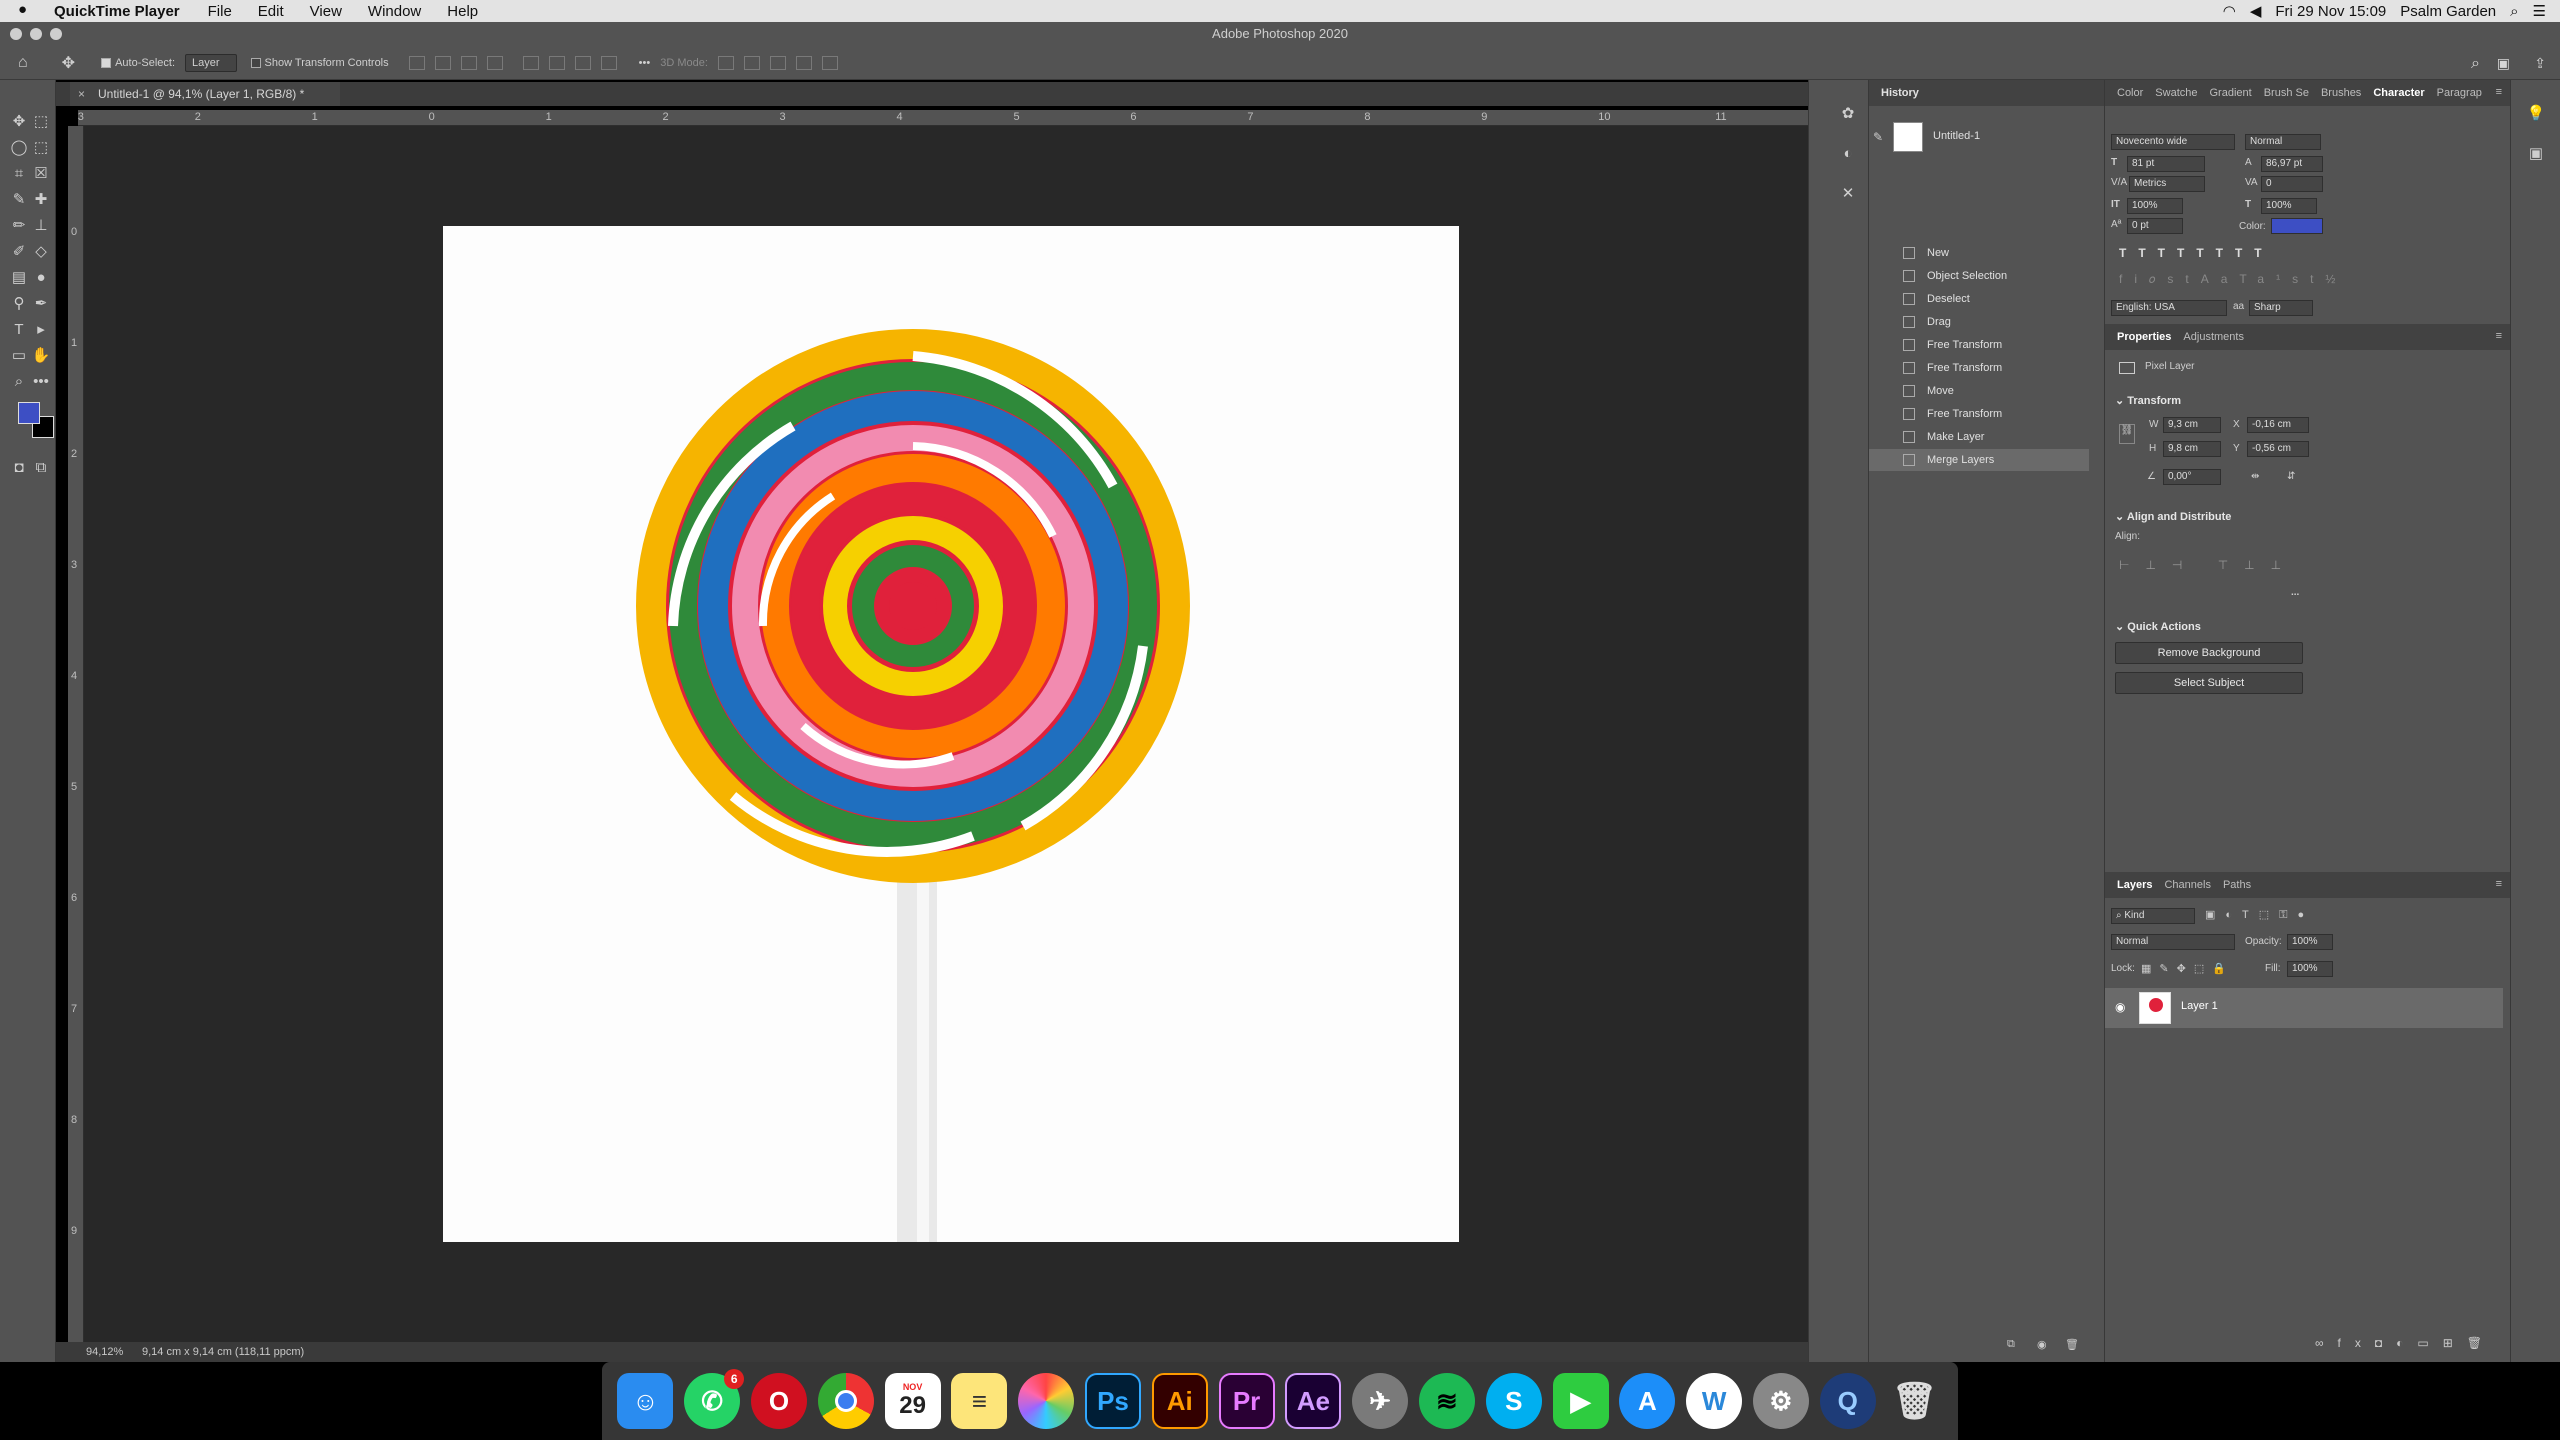 This screenshot has width=2560, height=1440. What do you see at coordinates (41, 467) in the screenshot?
I see `screen-mode-button: ⧉` at bounding box center [41, 467].